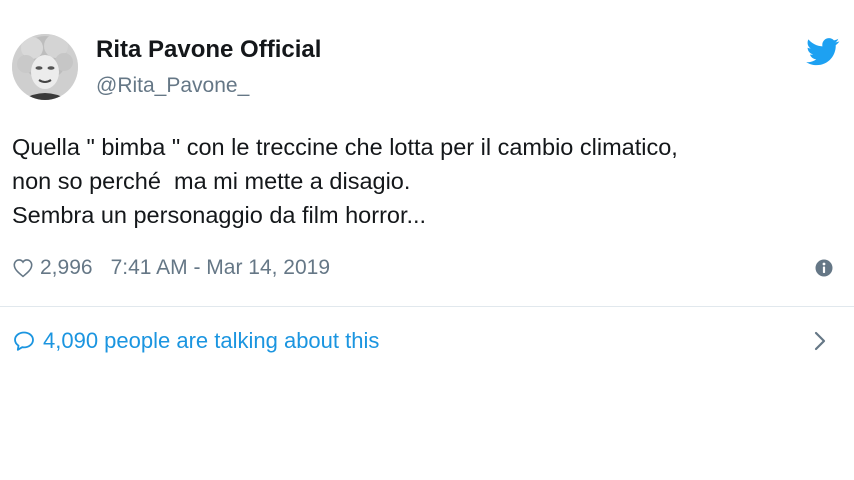  I want to click on username-handle: @Rita_Pavone_, so click(172, 86).